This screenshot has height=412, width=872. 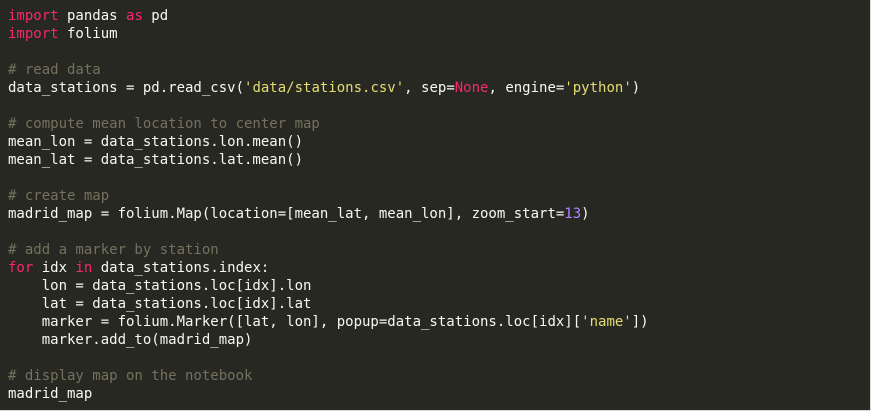 I want to click on code-text: ]), so click(x=640, y=322).